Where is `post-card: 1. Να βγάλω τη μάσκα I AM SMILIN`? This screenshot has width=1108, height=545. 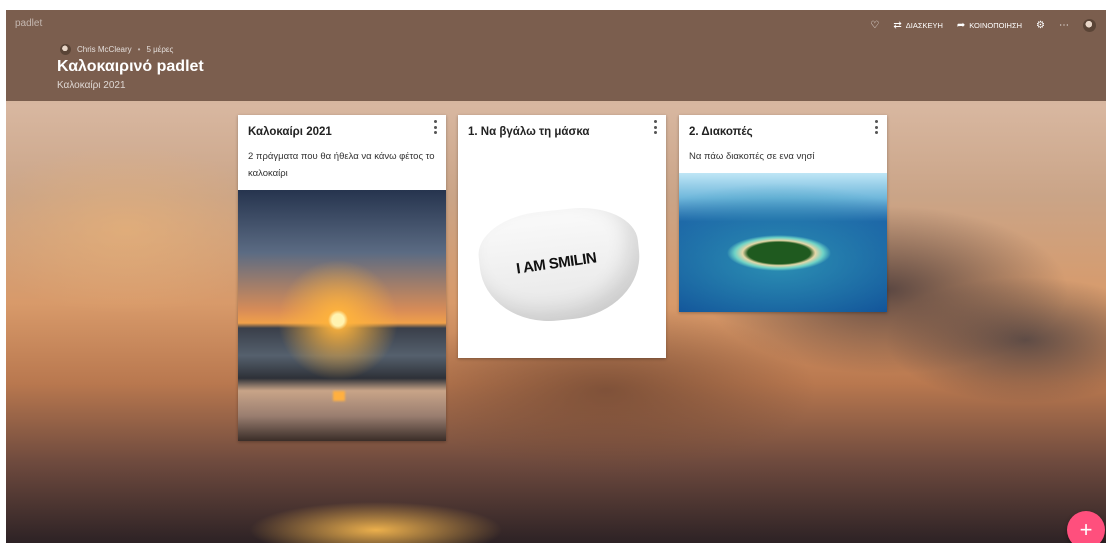
post-card: 1. Να βγάλω τη μάσκα I AM SMILIN is located at coordinates (562, 236).